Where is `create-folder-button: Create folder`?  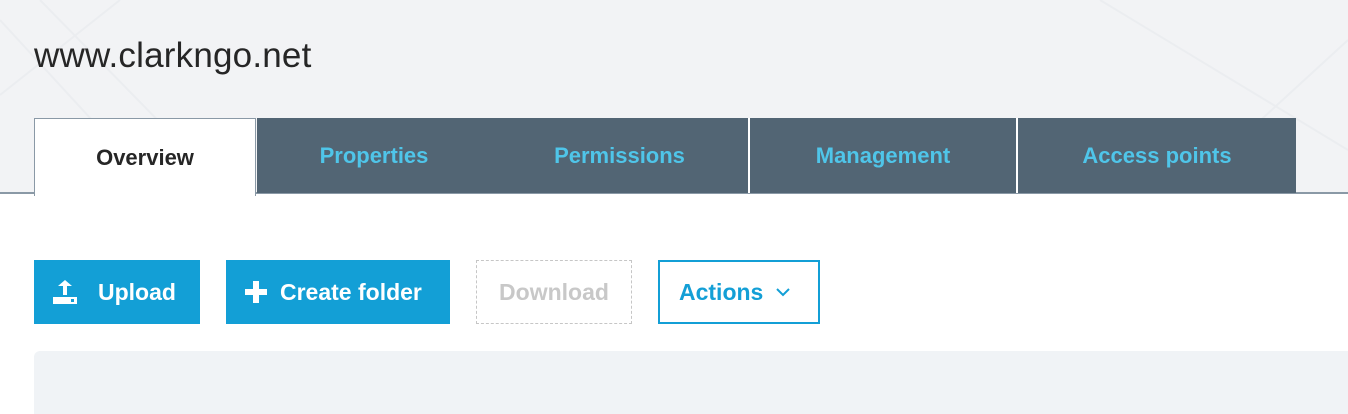 create-folder-button: Create folder is located at coordinates (338, 292).